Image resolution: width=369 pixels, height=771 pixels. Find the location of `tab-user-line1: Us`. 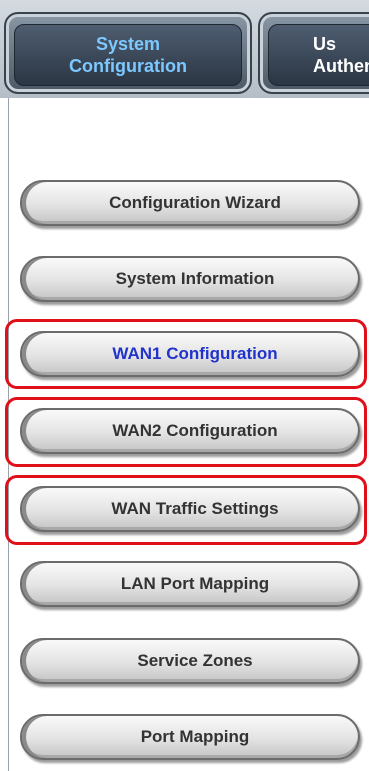

tab-user-line1: Us is located at coordinates (325, 44).